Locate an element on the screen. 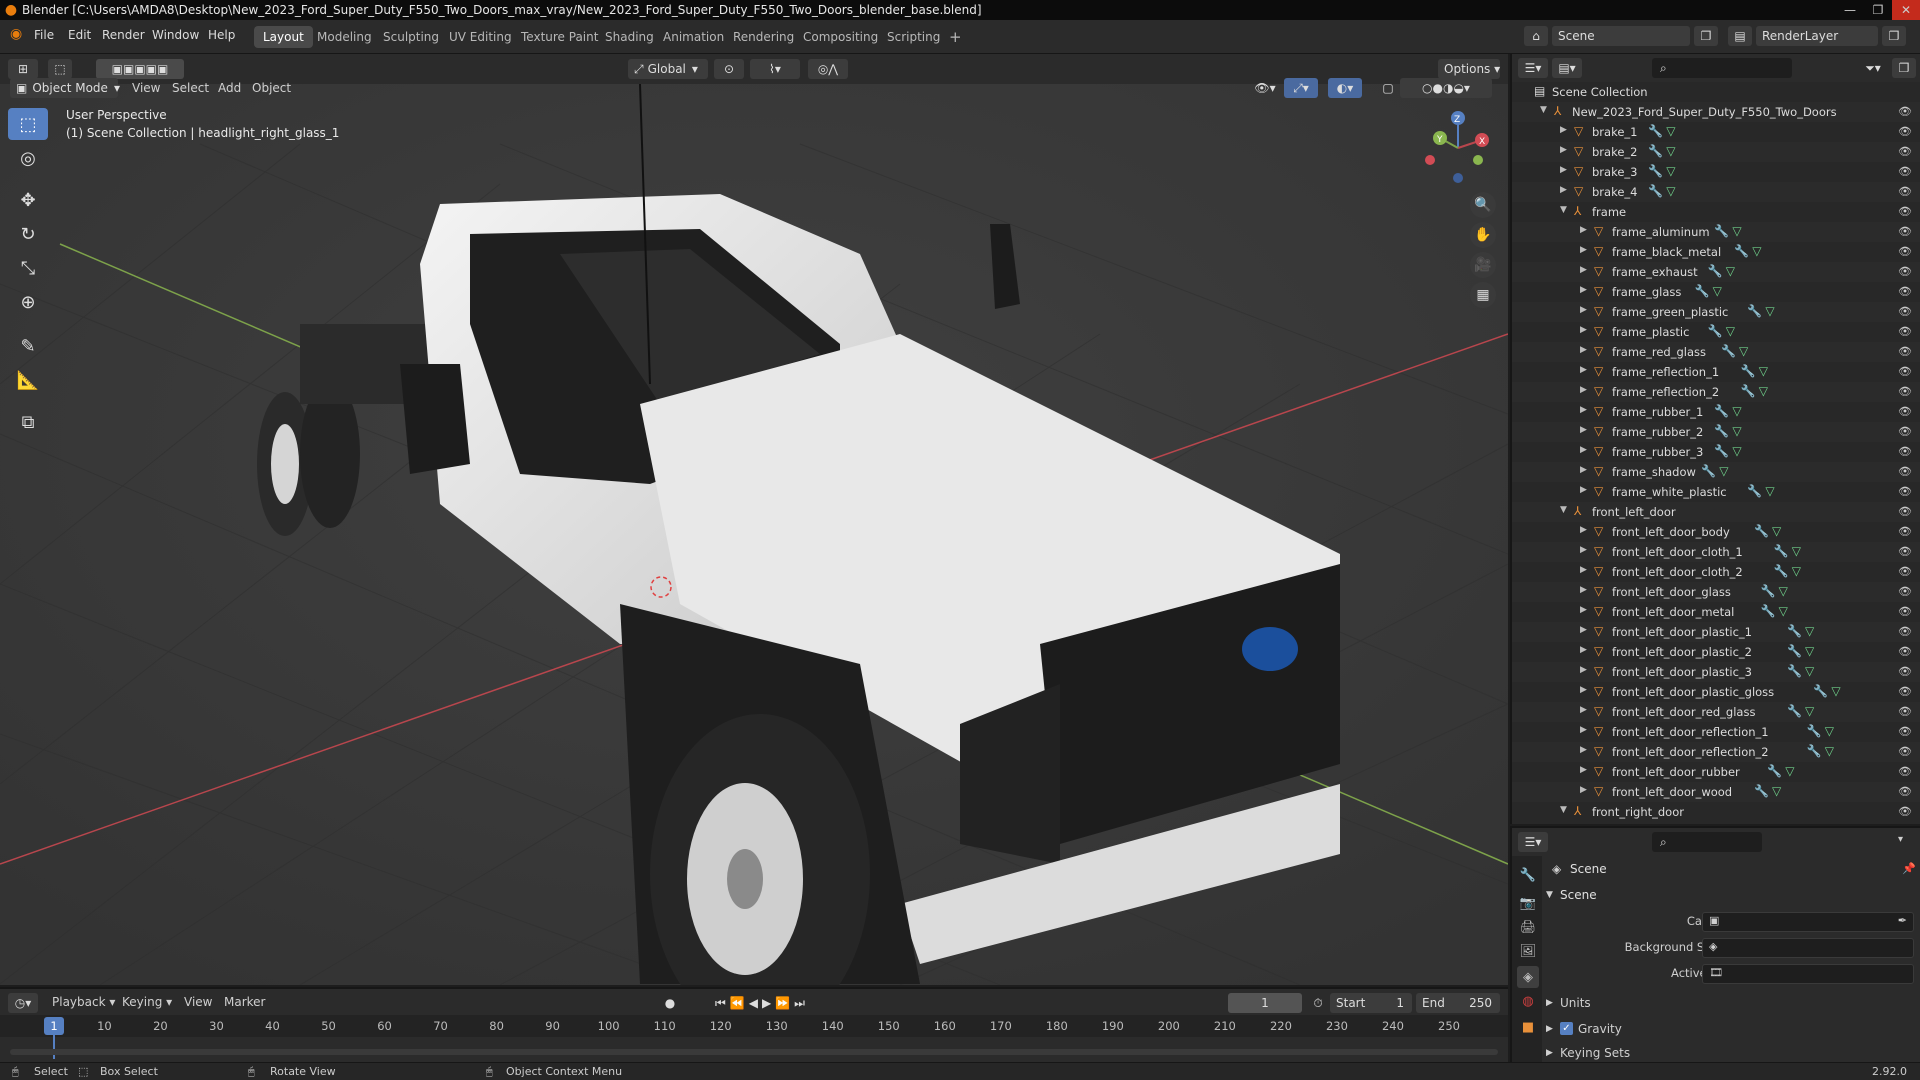 This screenshot has width=1920, height=1080. outliner-object-row: ▶ ▽ front_left_door_cloth_1 🔧 ▽ 👁 is located at coordinates (1716, 552).